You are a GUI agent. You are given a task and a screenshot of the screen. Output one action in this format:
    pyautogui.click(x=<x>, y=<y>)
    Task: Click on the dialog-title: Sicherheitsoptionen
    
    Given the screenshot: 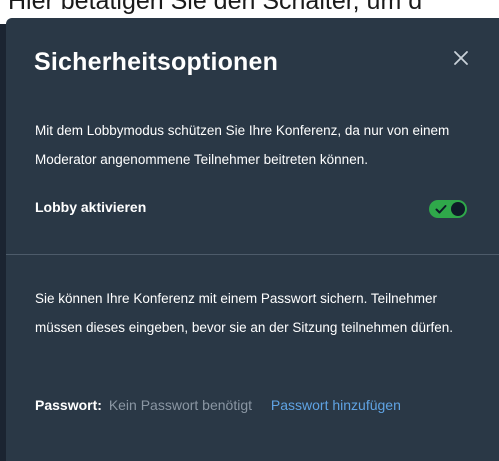 What is the action you would take?
    pyautogui.click(x=156, y=62)
    